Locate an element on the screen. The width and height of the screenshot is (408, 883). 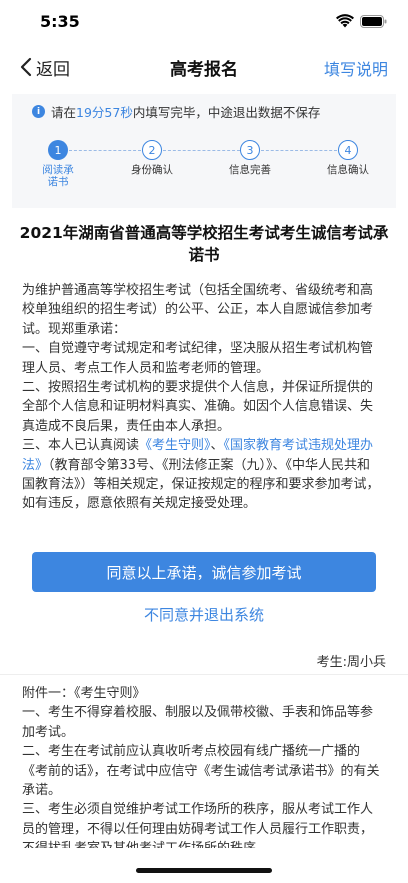
wifi-icon is located at coordinates (345, 21).